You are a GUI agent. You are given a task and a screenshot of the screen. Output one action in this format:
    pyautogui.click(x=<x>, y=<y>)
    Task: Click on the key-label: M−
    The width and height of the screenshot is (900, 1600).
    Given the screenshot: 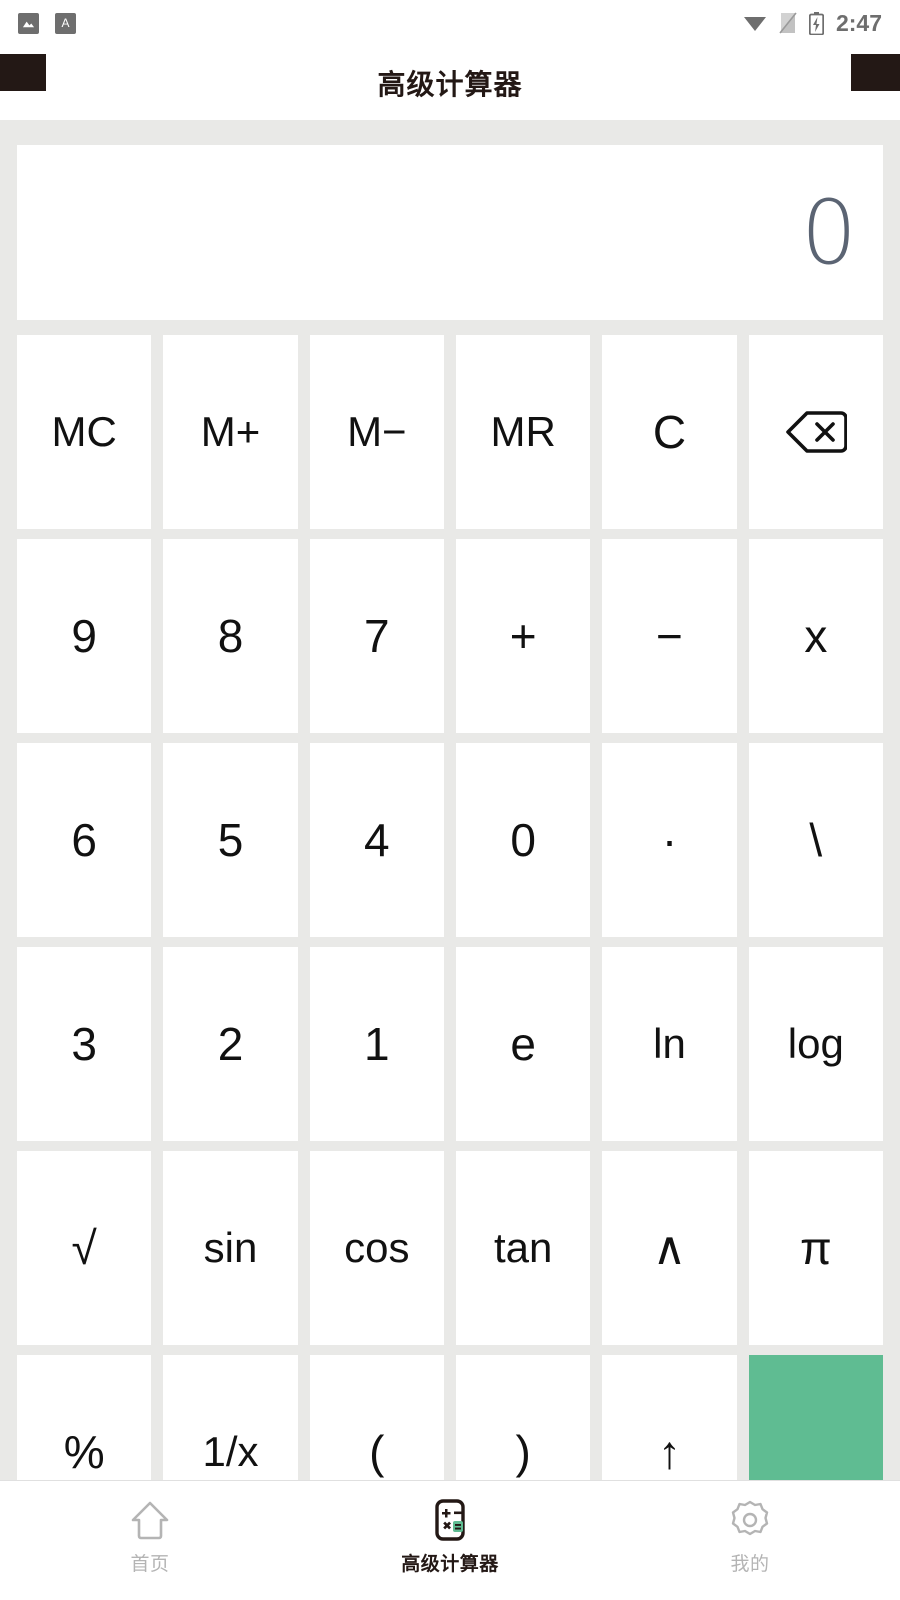 What is the action you would take?
    pyautogui.click(x=377, y=431)
    